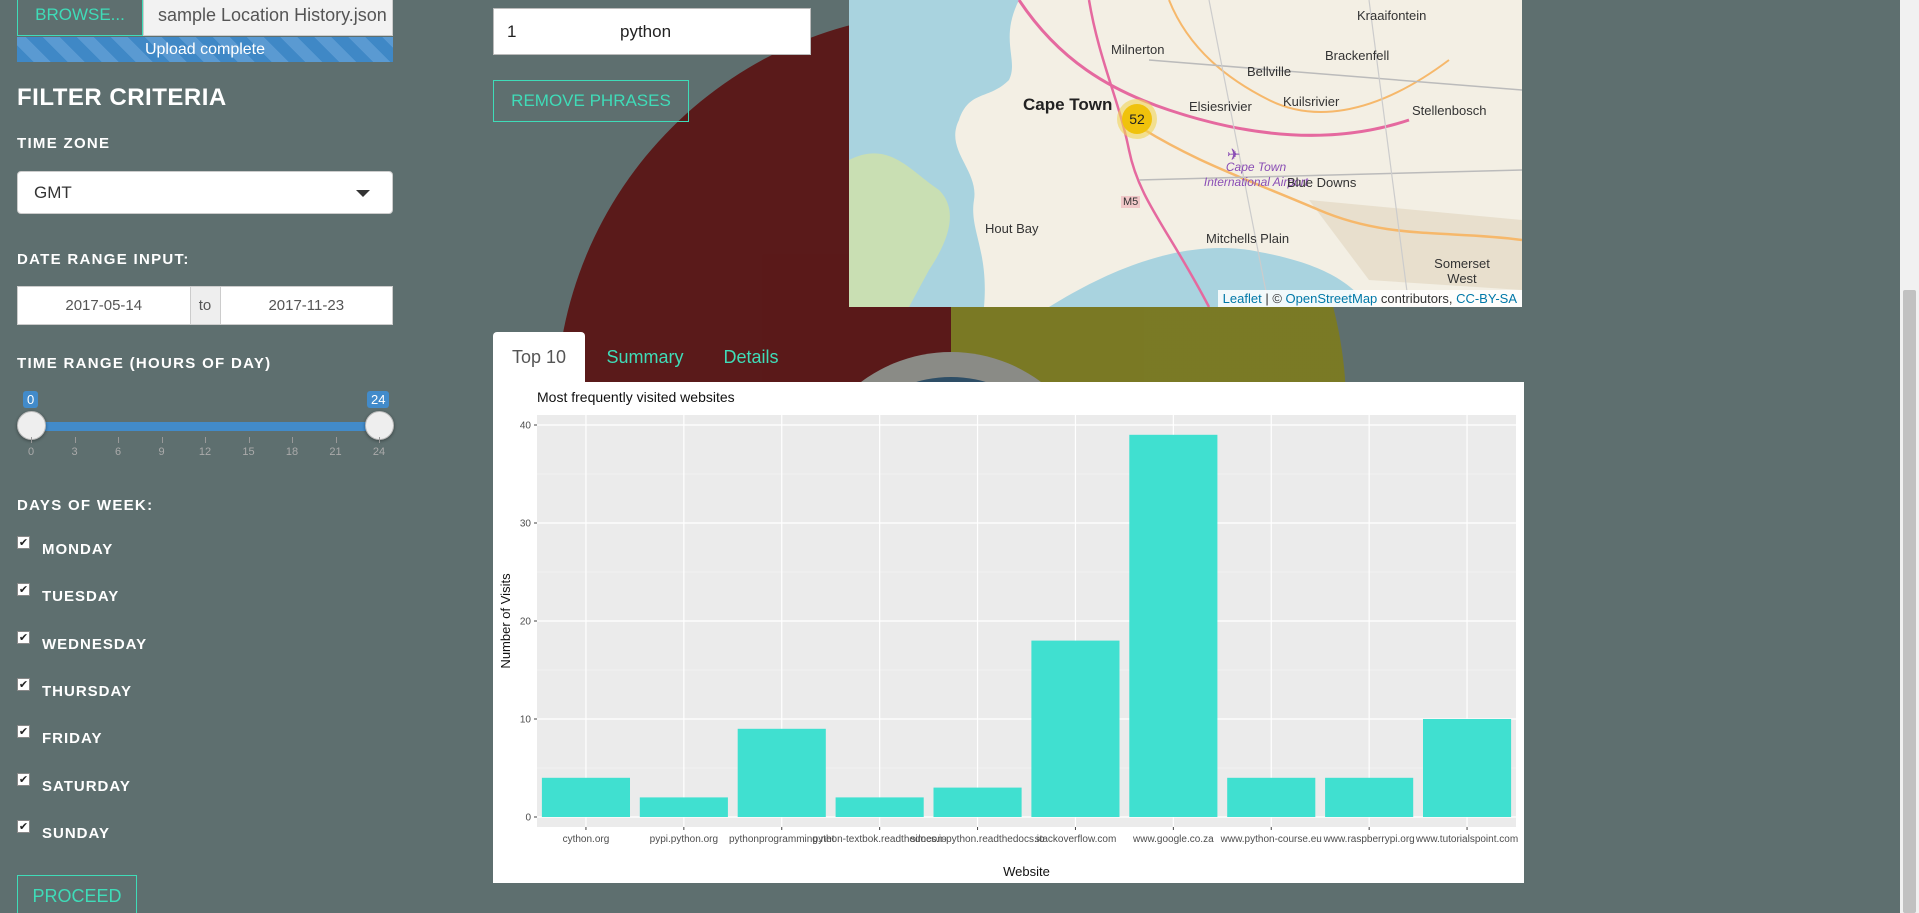  I want to click on x-tick-label: pypi.python.org, so click(684, 839).